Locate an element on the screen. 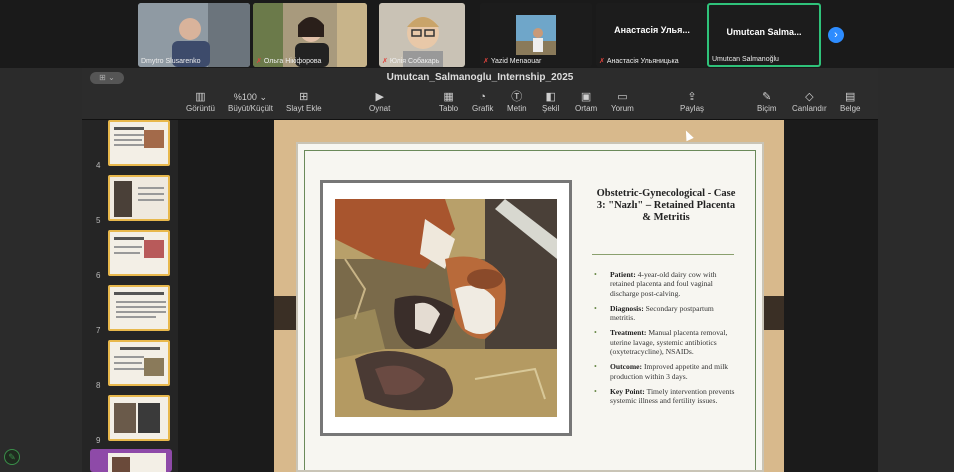  share-icon: ⇪ is located at coordinates (692, 97).